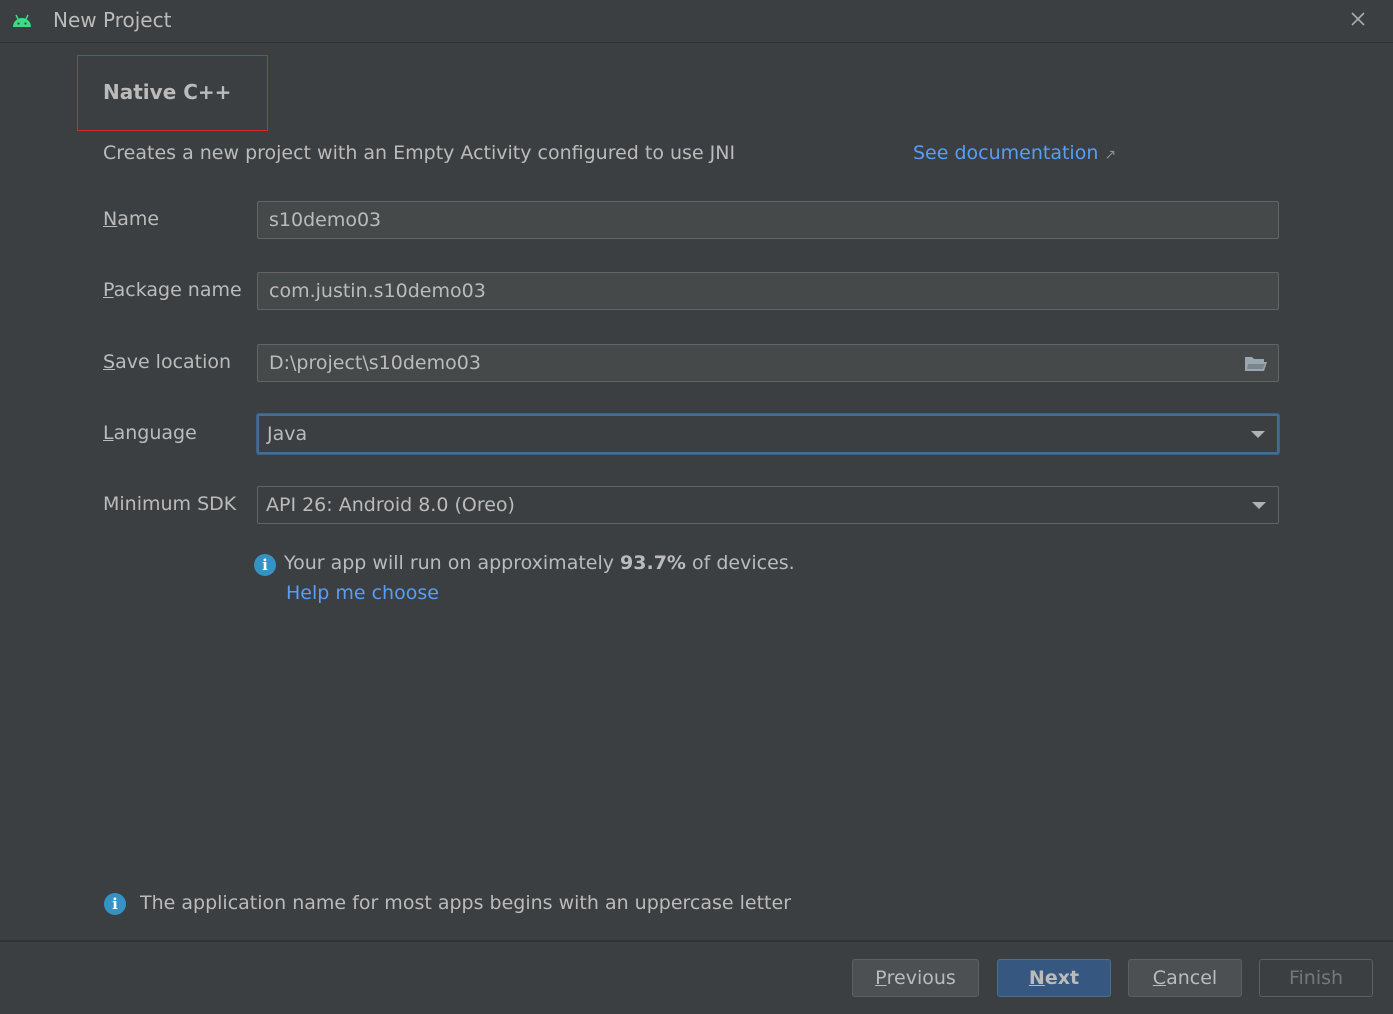 This screenshot has height=1014, width=1393. I want to click on save-location-label-text: ave location, so click(173, 362).